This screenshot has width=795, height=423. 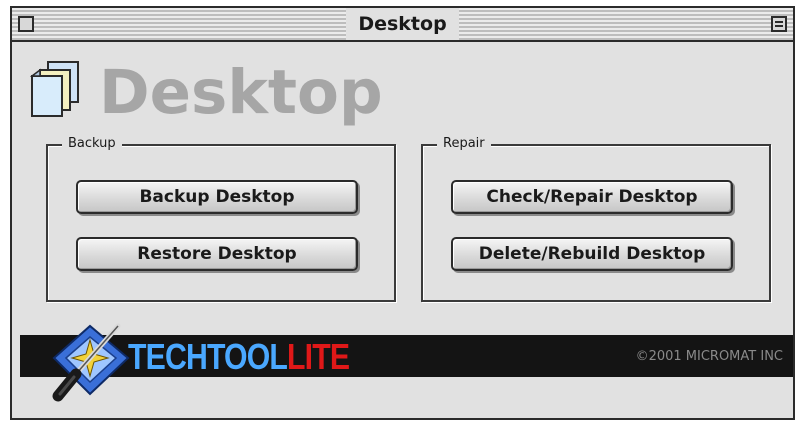 I want to click on techtool-screwdriver-logo-icon, so click(x=91, y=362).